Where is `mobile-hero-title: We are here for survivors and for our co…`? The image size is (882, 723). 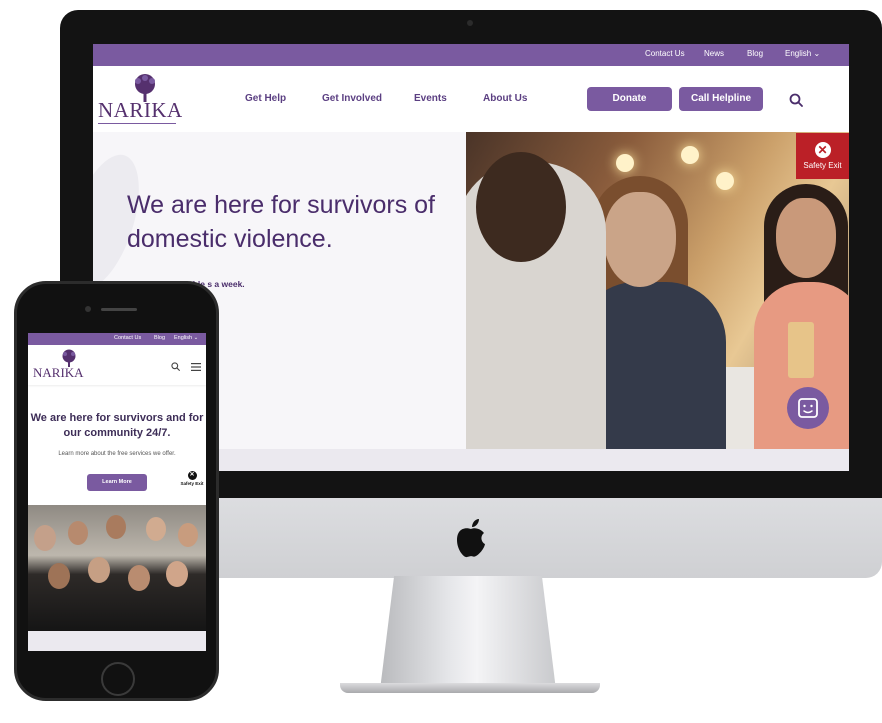 mobile-hero-title: We are here for survivors and for our co… is located at coordinates (117, 425).